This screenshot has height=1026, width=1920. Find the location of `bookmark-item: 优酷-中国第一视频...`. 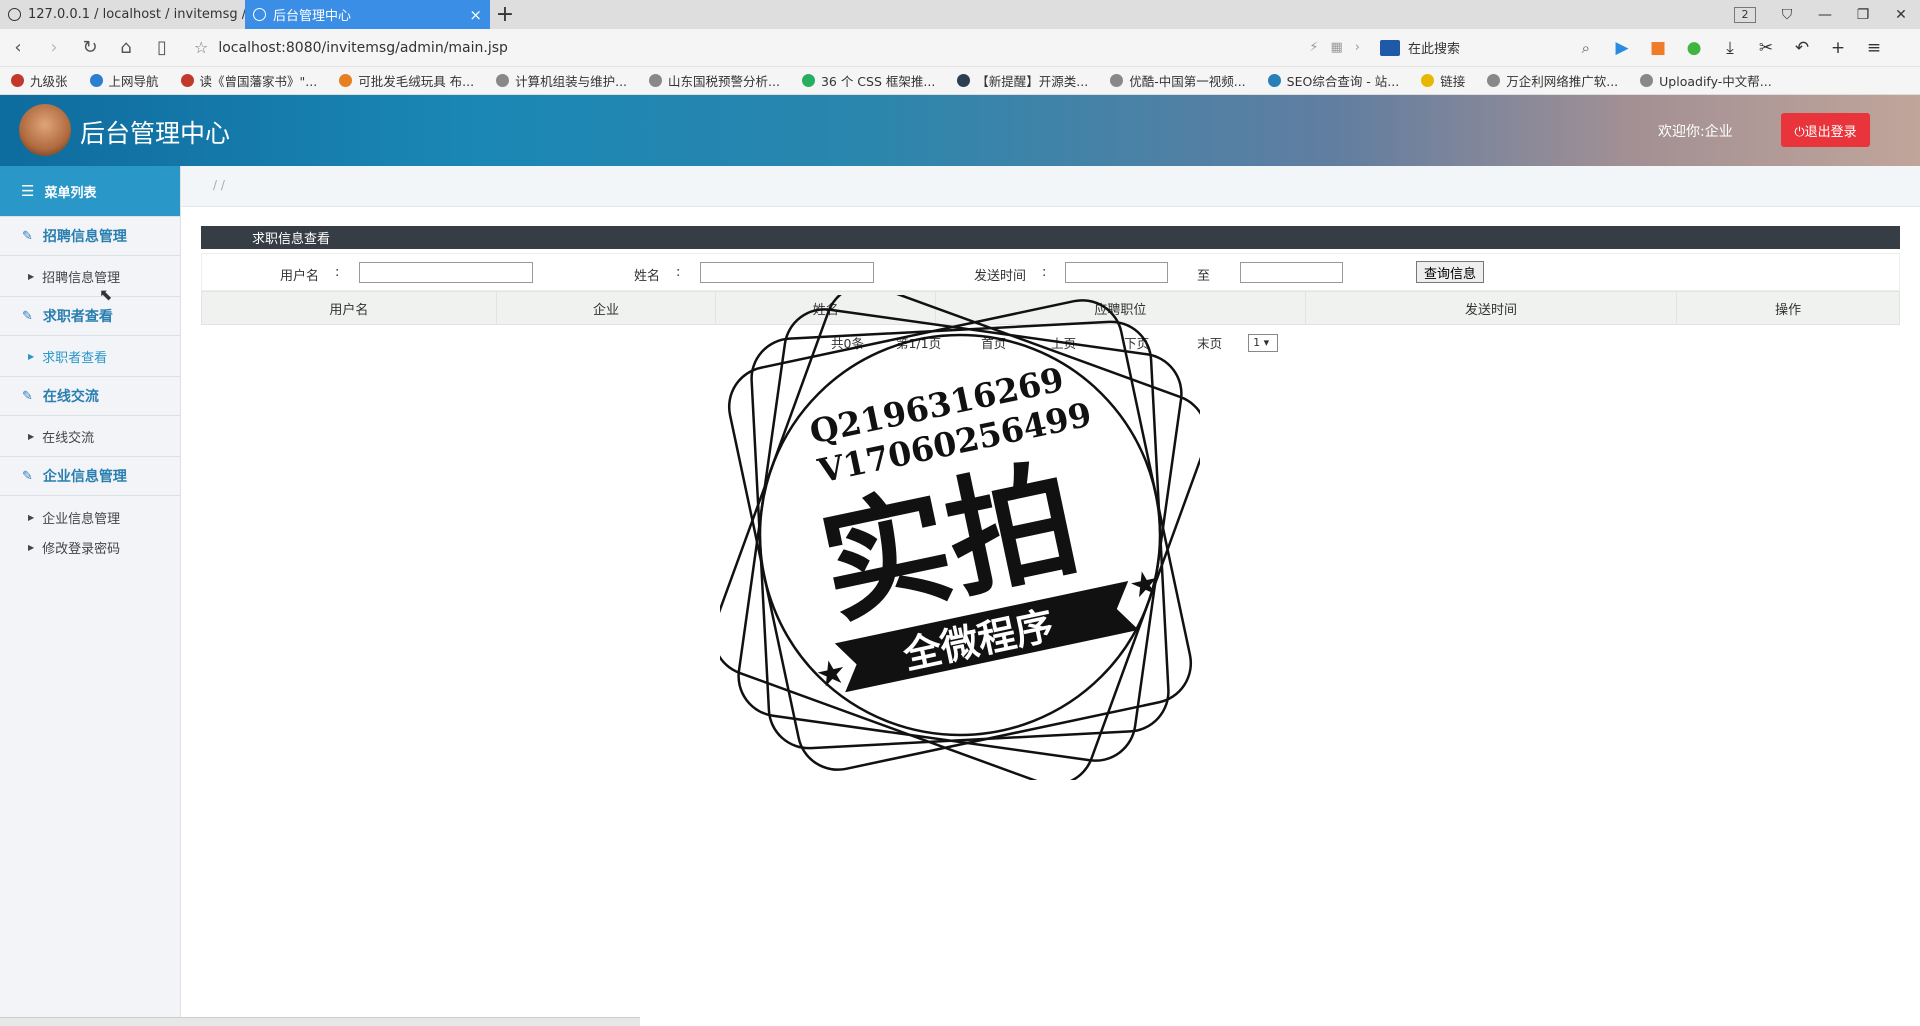

bookmark-item: 优酷-中国第一视频... is located at coordinates (1177, 80).